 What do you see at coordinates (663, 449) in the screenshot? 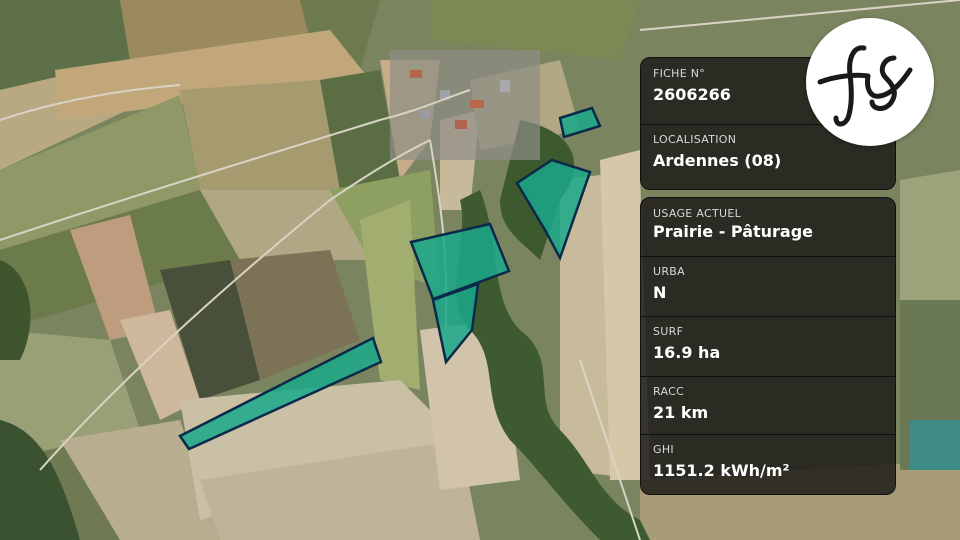
I see `ghi-label: GHI` at bounding box center [663, 449].